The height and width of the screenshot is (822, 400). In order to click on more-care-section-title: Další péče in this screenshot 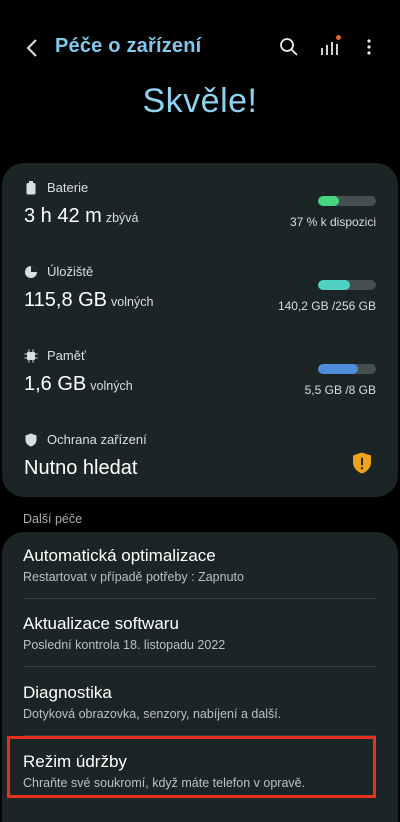, I will do `click(53, 519)`.